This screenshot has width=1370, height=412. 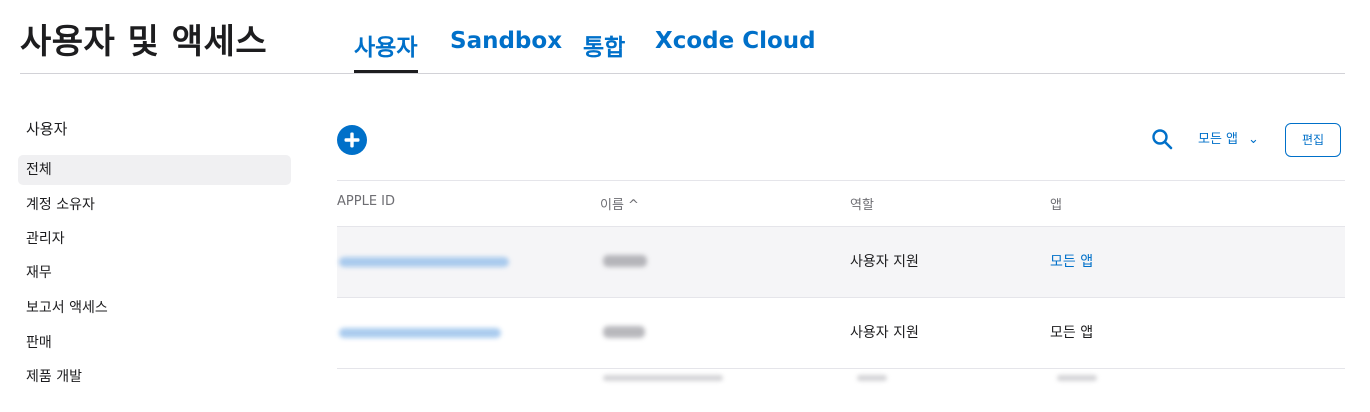 I want to click on table-divider, so click(x=841, y=180).